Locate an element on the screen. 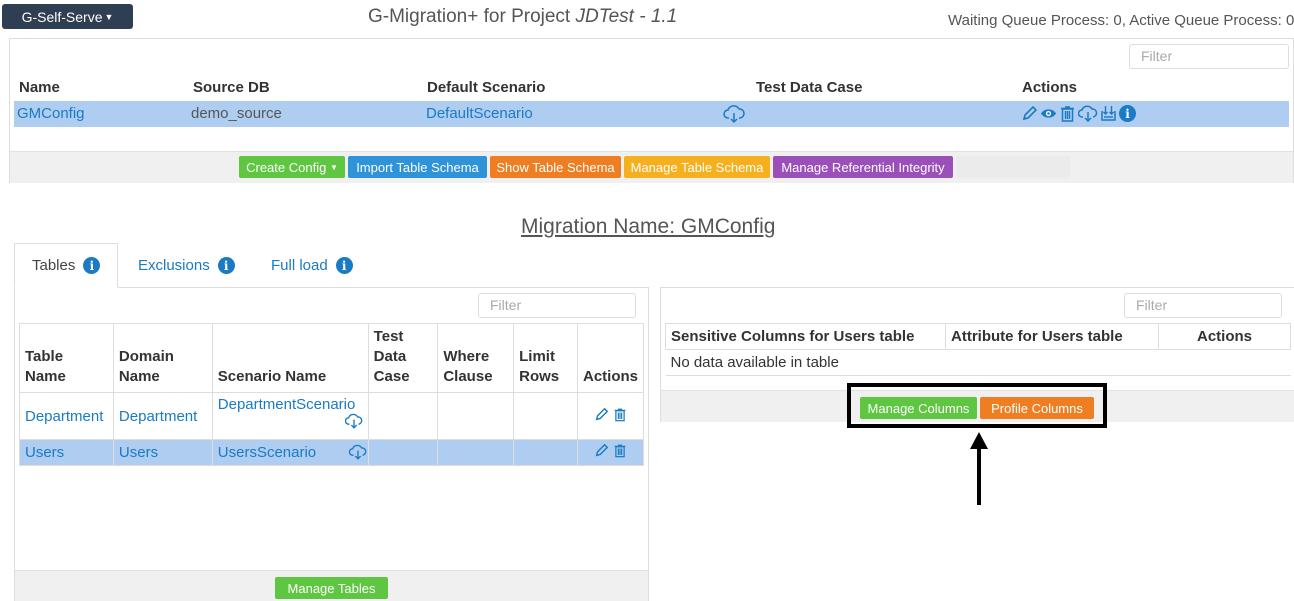 This screenshot has height=601, width=1294. title-prefix: G-Migration+ for Project is located at coordinates (472, 16).